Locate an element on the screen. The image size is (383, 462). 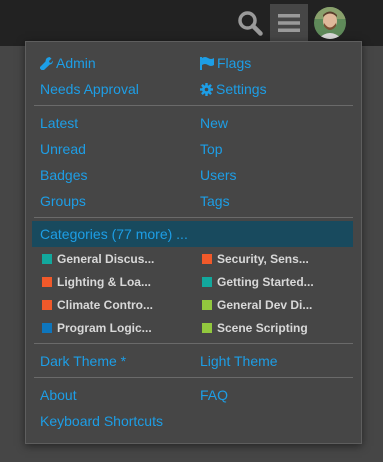
category-link: Scene Scripting is located at coordinates (255, 328).